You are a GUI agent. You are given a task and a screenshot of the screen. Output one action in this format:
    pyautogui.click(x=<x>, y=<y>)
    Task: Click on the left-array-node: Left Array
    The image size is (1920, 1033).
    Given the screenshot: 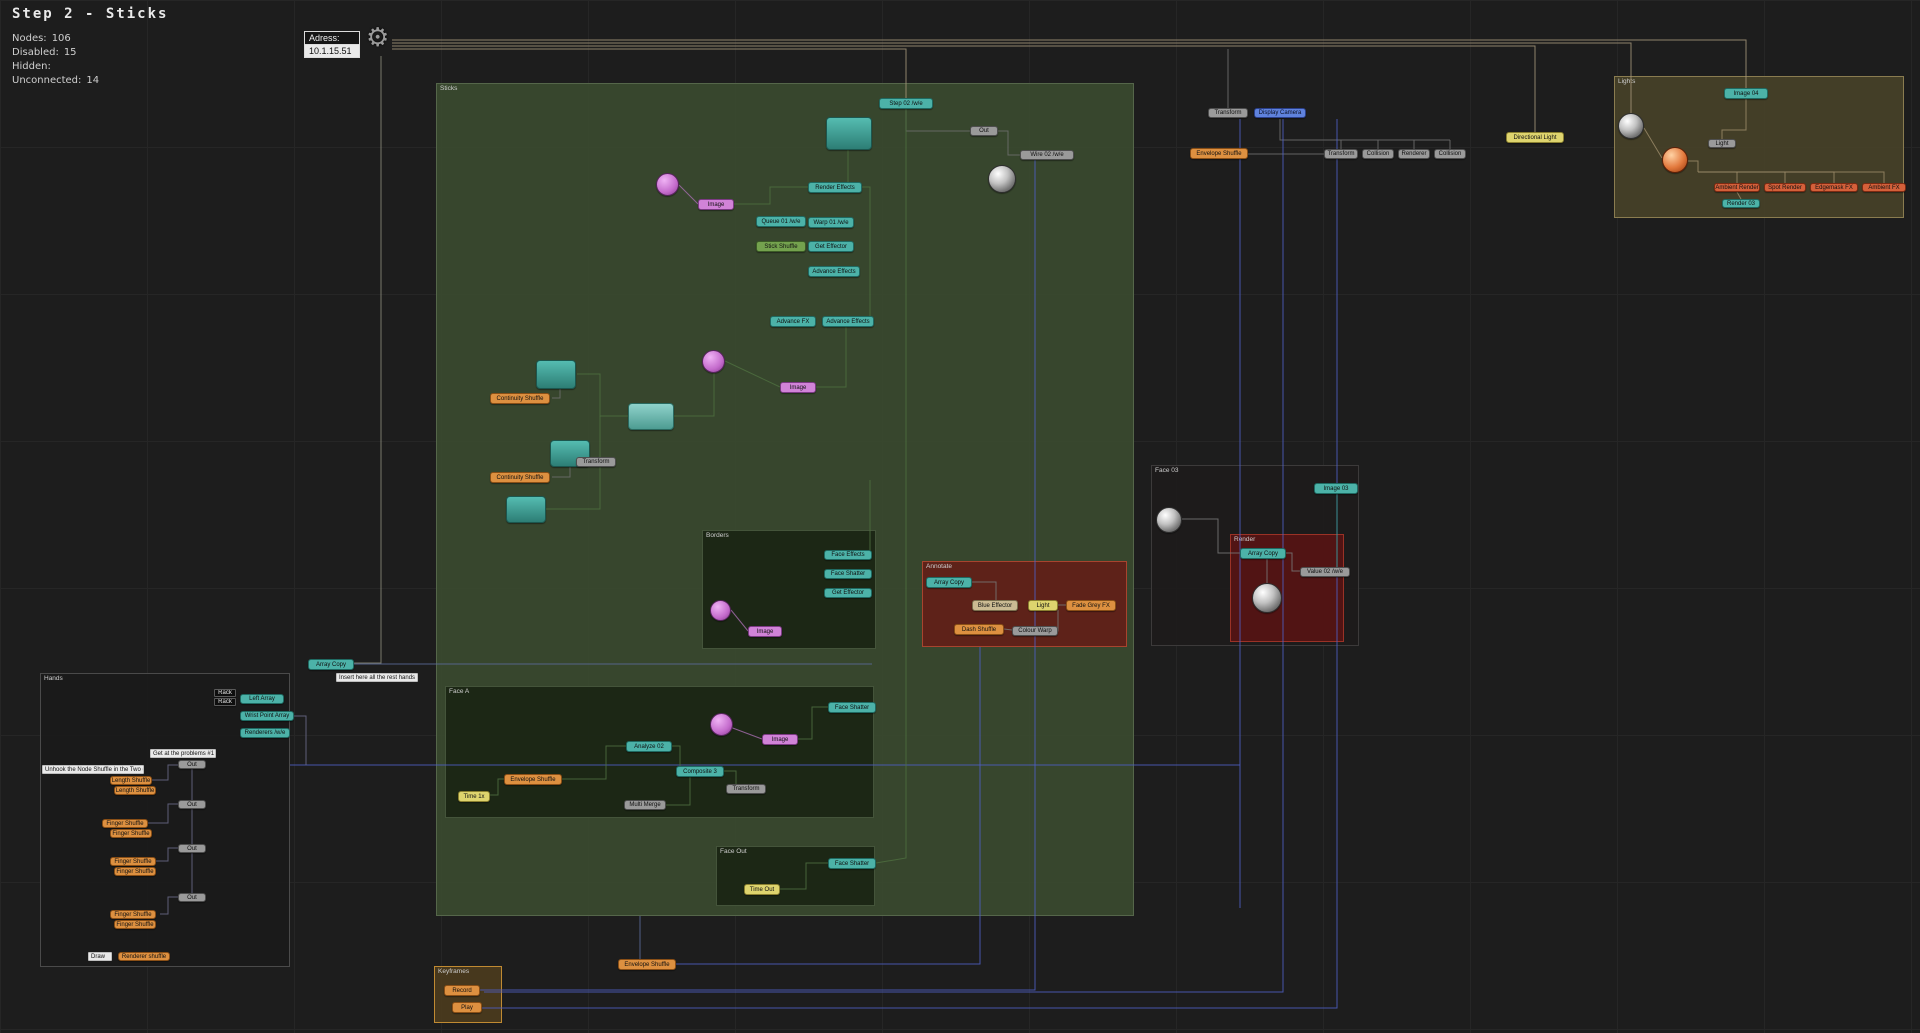 What is the action you would take?
    pyautogui.click(x=262, y=699)
    